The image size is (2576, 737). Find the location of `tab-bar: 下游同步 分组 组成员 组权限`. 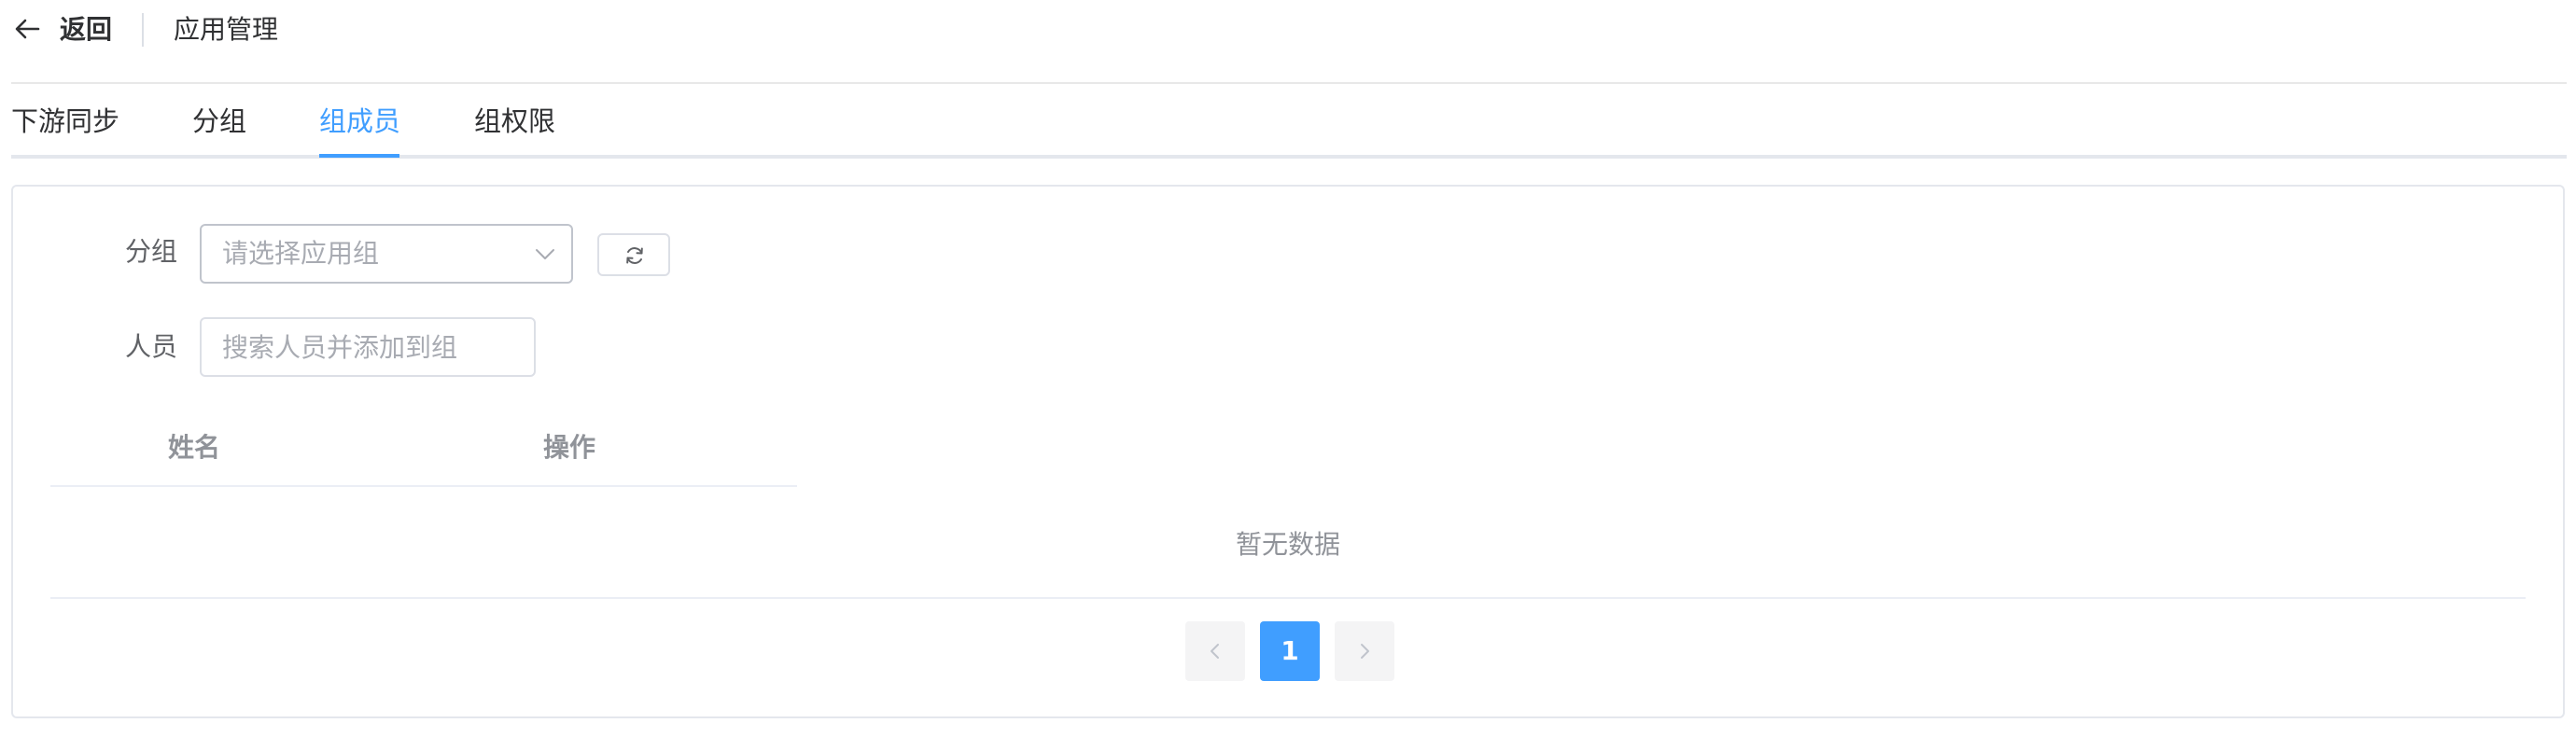

tab-bar: 下游同步 分组 组成员 组权限 is located at coordinates (1289, 126).